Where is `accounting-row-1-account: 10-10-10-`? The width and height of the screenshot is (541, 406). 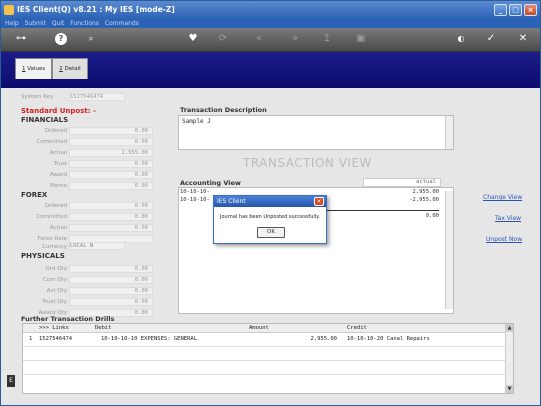
accounting-row-1-account: 10-10-10- is located at coordinates (195, 192).